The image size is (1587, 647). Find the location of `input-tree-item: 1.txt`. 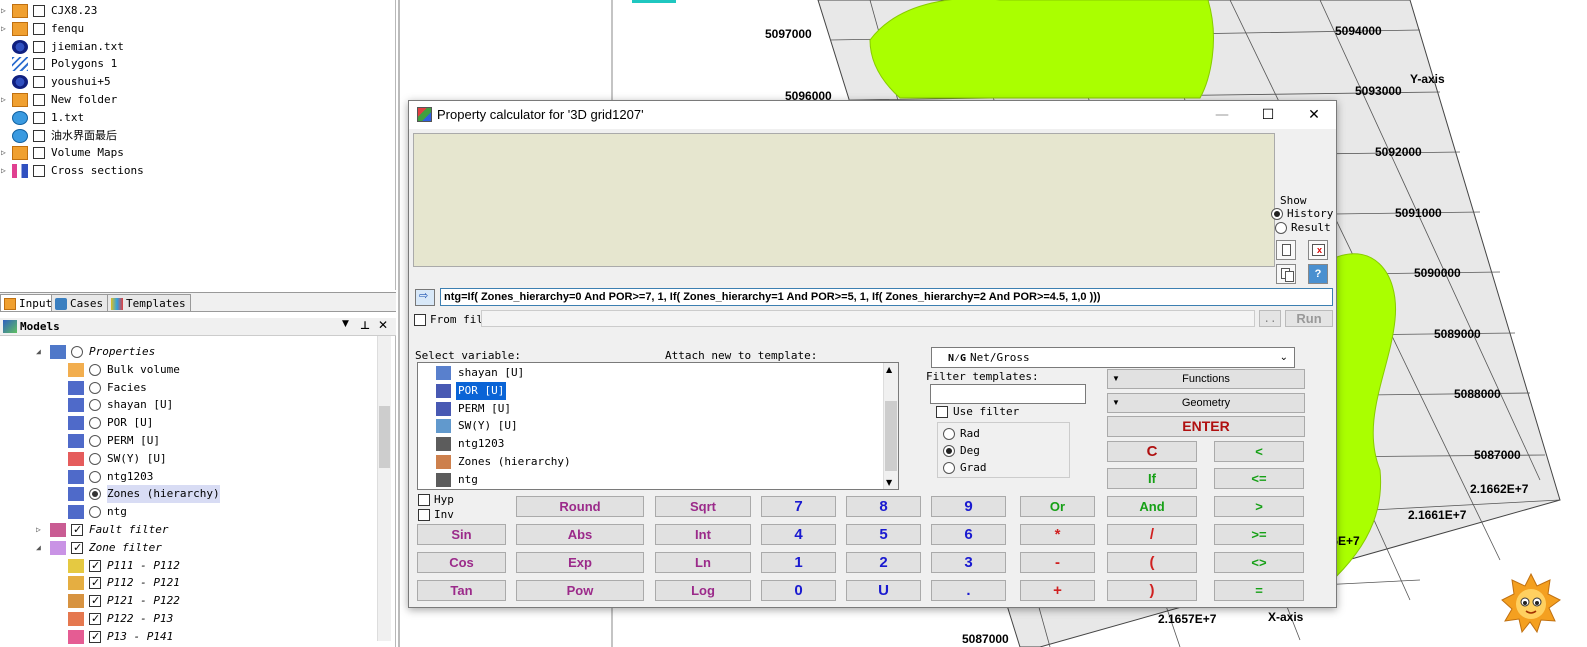

input-tree-item: 1.txt is located at coordinates (198, 118).